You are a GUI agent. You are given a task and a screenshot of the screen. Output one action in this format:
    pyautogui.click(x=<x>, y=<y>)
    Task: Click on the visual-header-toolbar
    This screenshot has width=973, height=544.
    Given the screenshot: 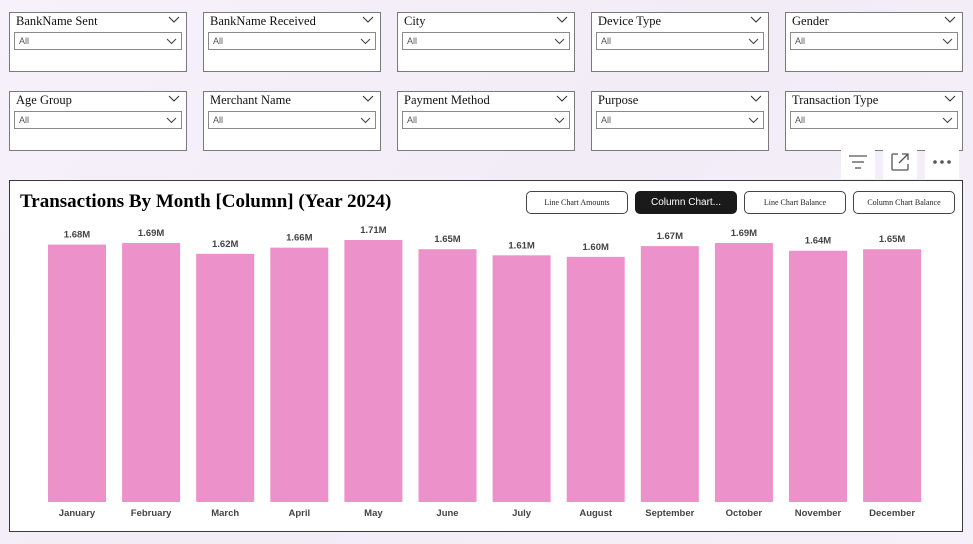 What is the action you would take?
    pyautogui.click(x=903, y=162)
    